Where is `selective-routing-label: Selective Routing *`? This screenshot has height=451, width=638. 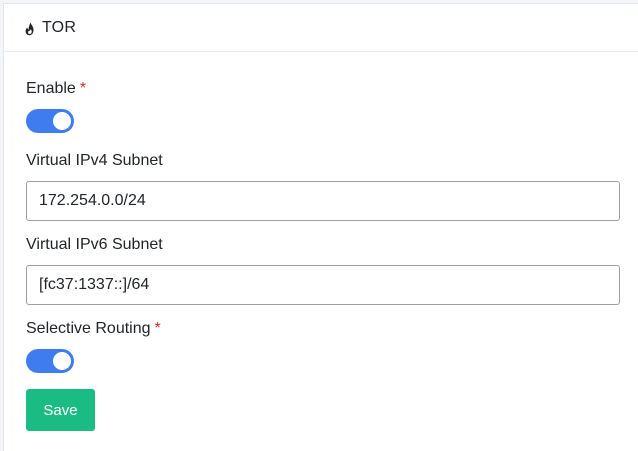 selective-routing-label: Selective Routing * is located at coordinates (93, 328).